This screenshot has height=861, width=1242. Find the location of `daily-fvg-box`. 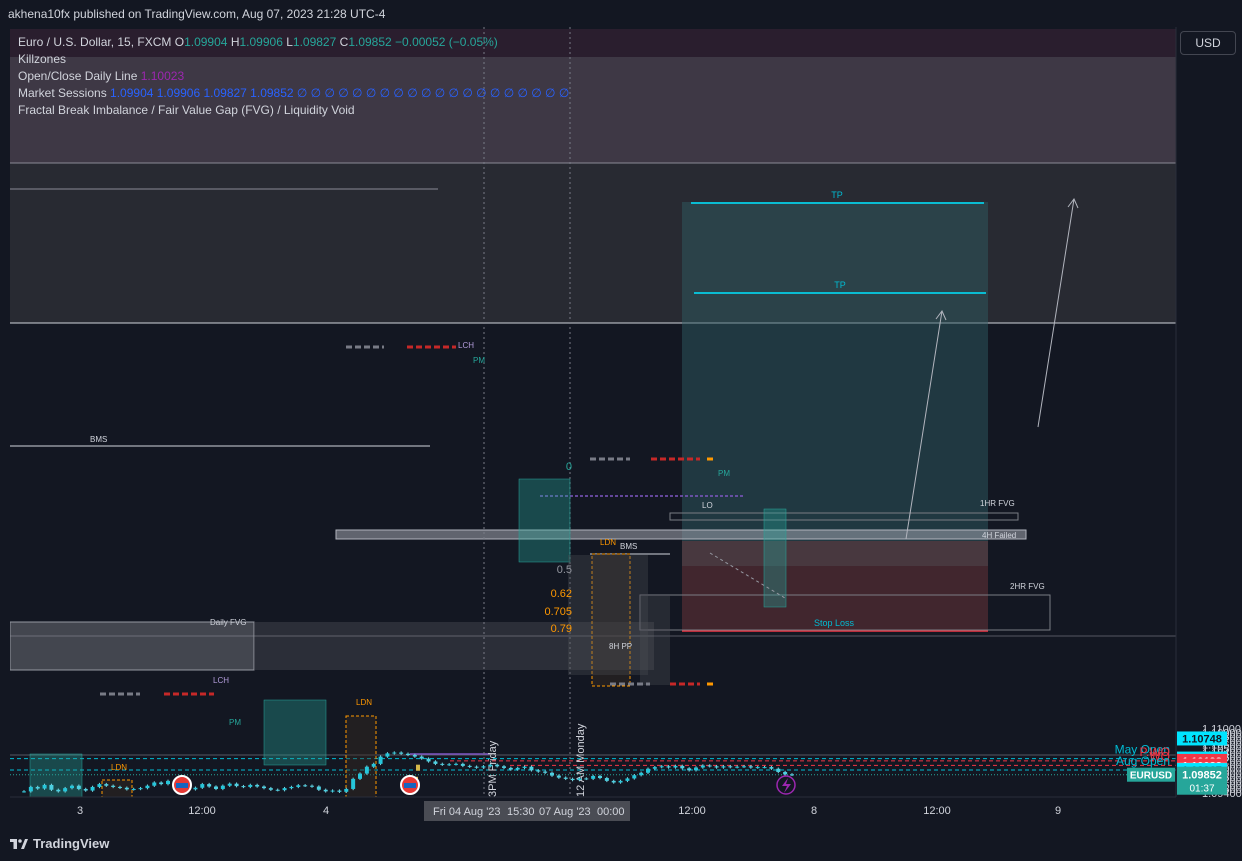

daily-fvg-box is located at coordinates (132, 646).